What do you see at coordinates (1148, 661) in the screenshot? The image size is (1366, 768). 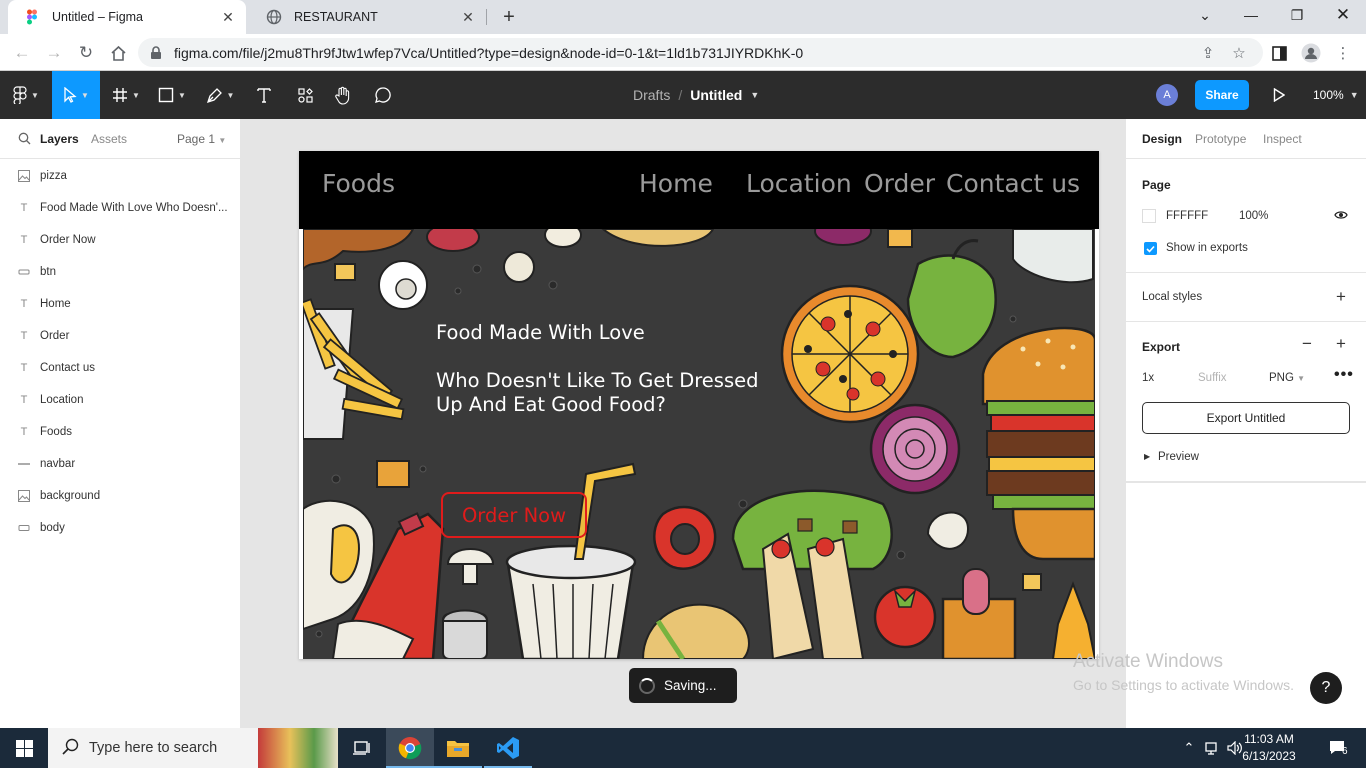 I see `activate-windows-title: Activate Windows` at bounding box center [1148, 661].